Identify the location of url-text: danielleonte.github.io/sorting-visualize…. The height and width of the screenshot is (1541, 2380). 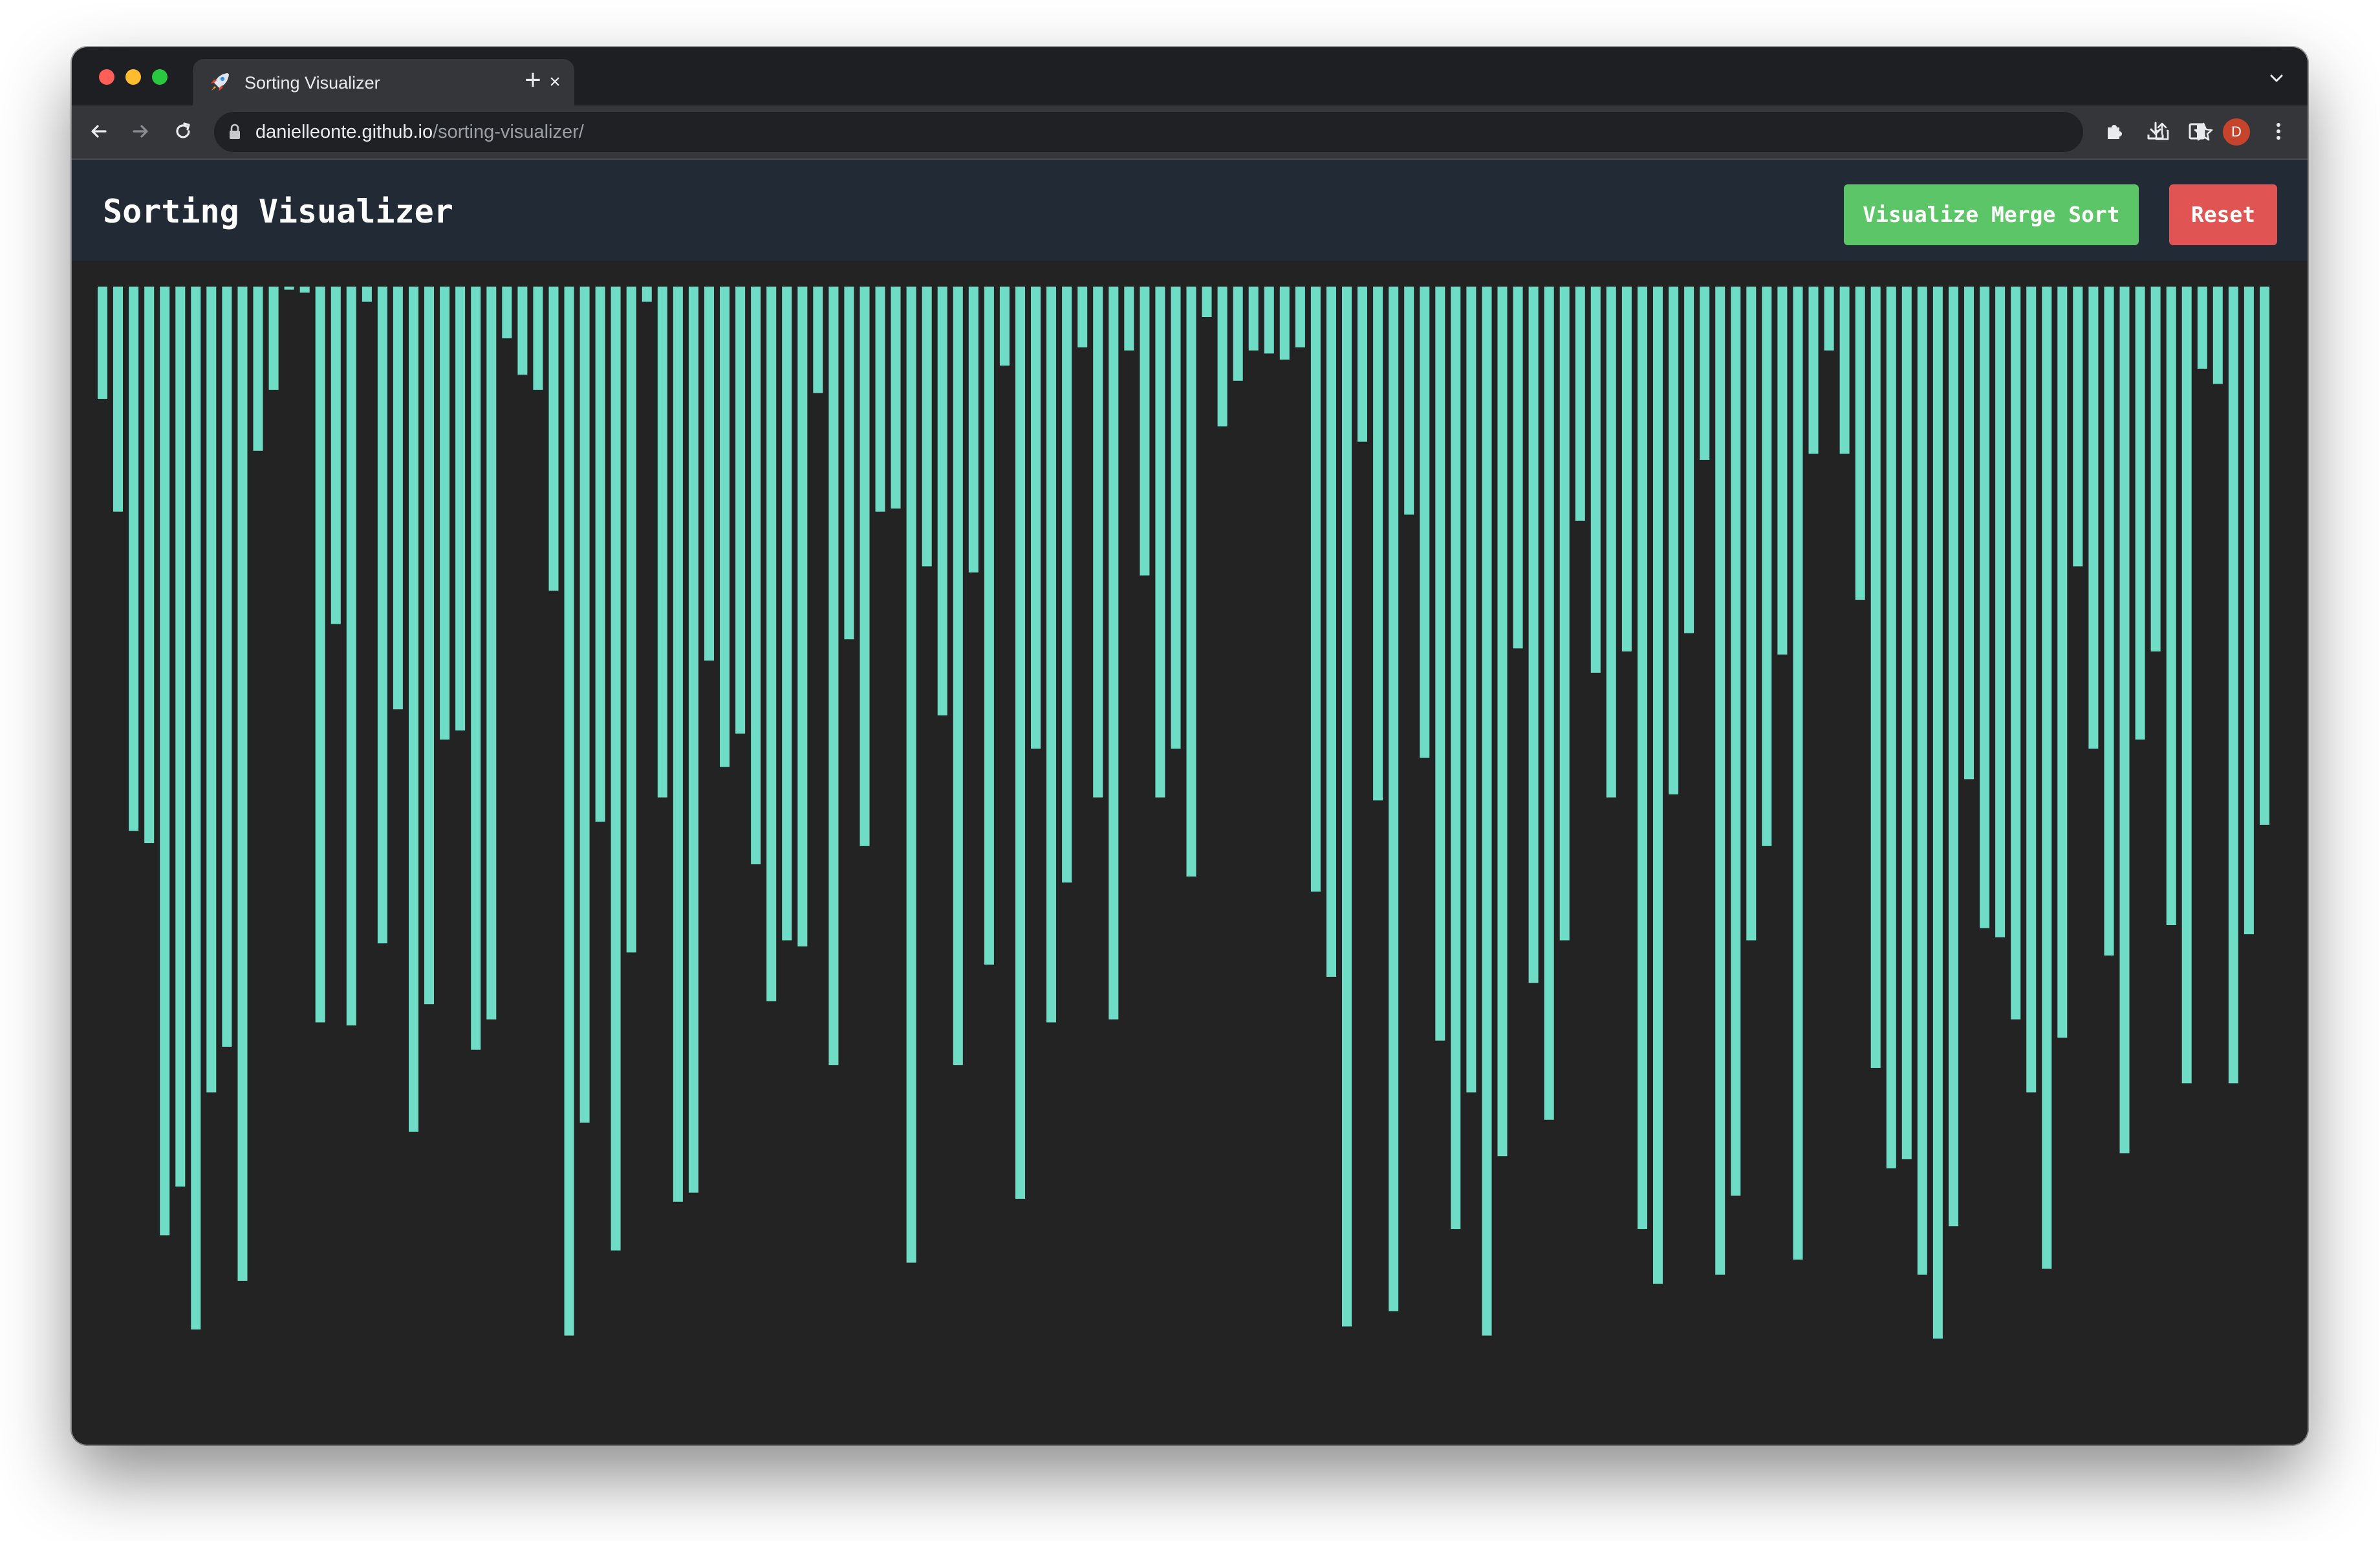
(420, 132).